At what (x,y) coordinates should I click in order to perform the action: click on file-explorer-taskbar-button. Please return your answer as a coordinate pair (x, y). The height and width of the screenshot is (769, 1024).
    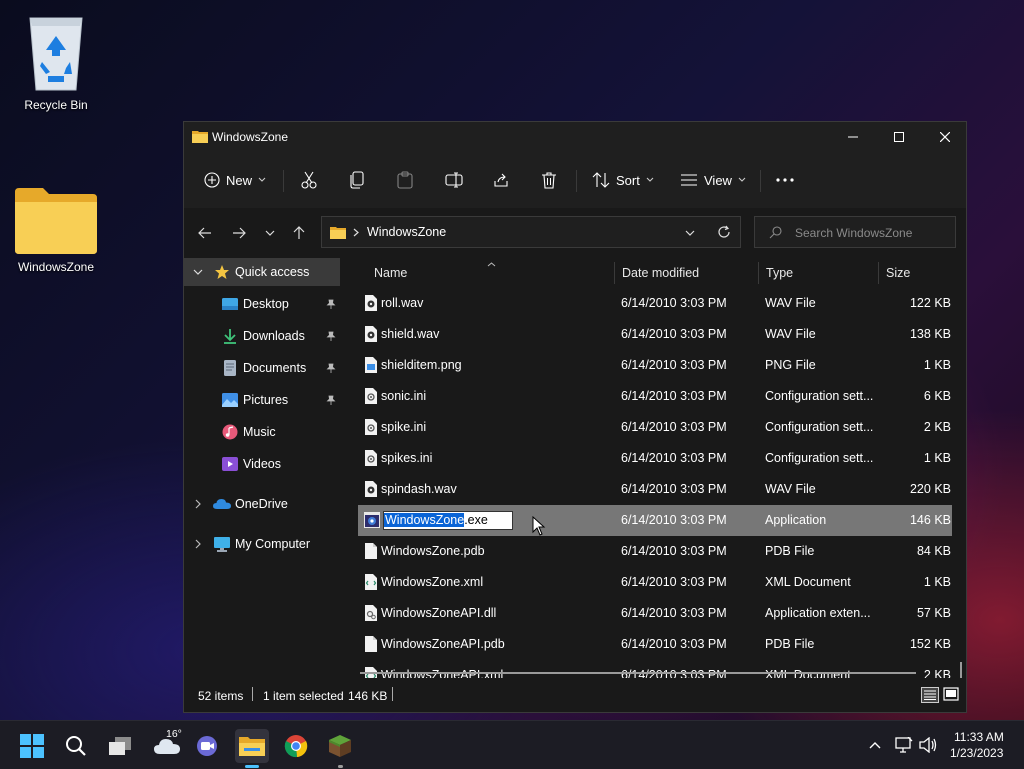
    Looking at the image, I should click on (252, 748).